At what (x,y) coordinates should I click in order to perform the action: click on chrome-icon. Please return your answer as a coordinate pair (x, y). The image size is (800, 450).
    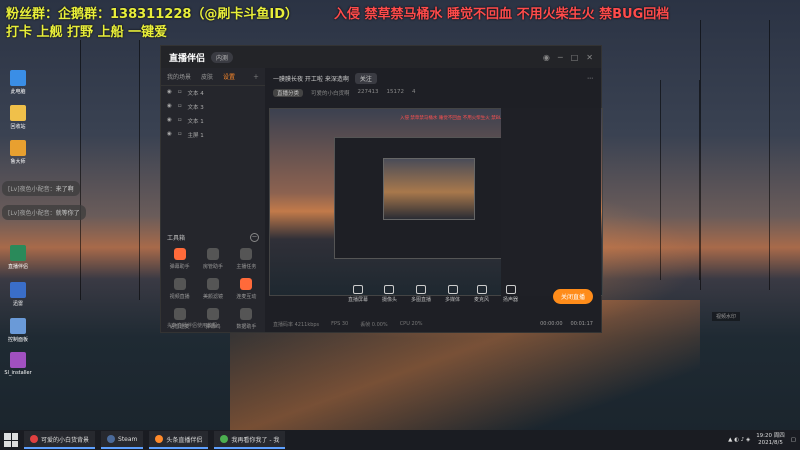
    Looking at the image, I should click on (34, 439).